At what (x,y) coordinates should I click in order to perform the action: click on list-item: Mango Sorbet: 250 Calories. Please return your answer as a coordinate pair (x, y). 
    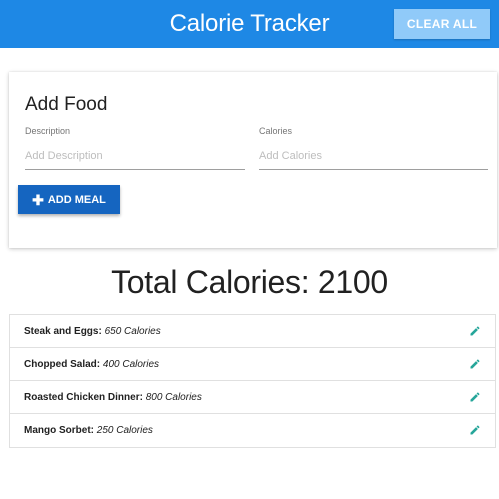
    Looking at the image, I should click on (252, 430).